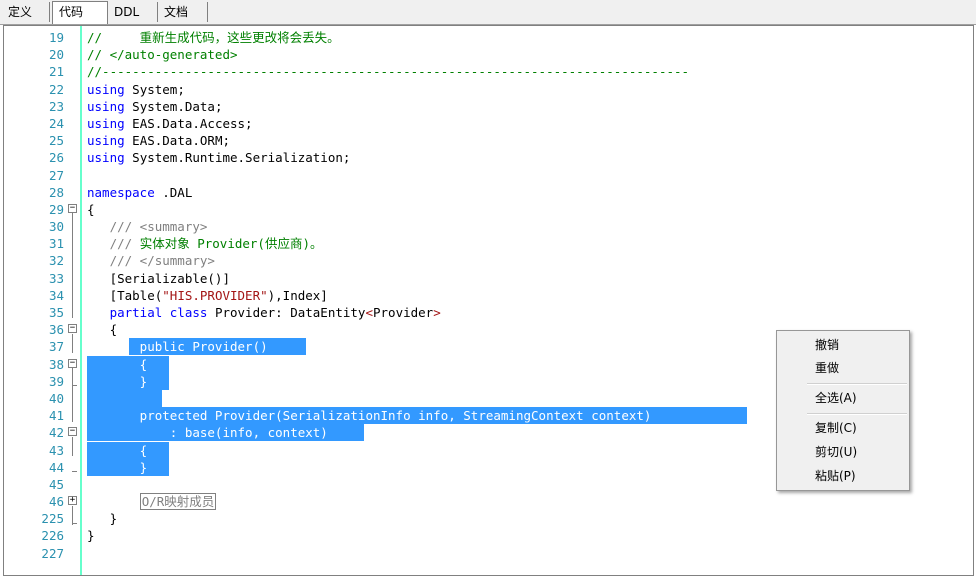 This screenshot has height=578, width=976. Describe the element at coordinates (52, 553) in the screenshot. I see `line-number: 227` at that location.